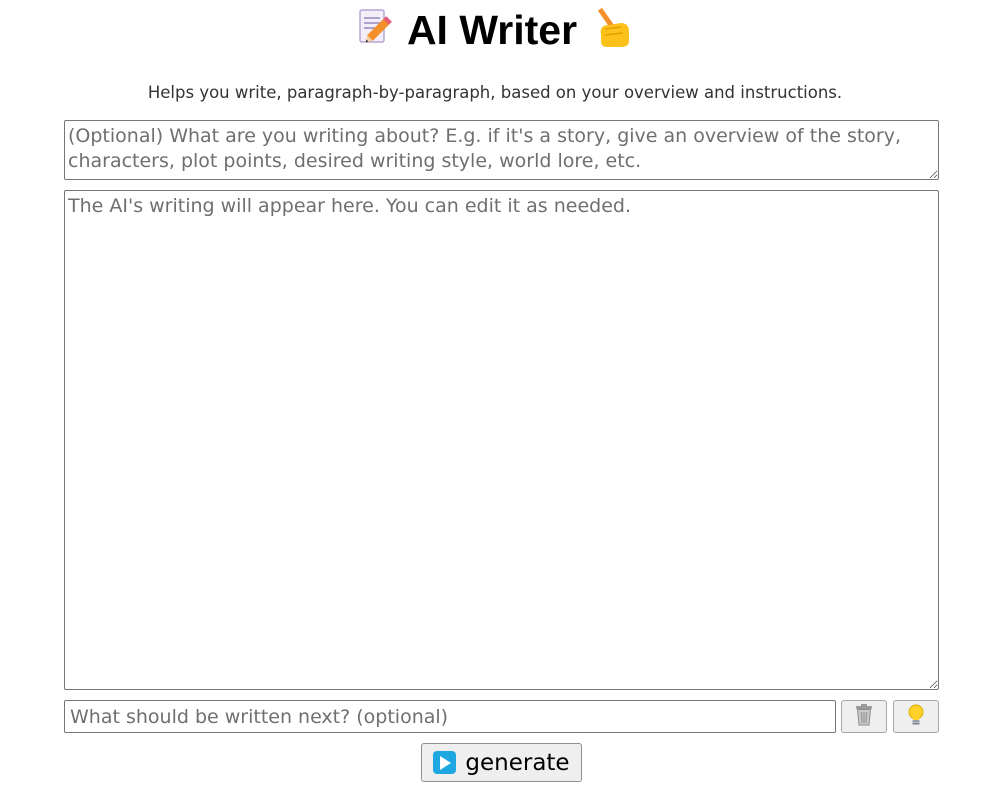 The height and width of the screenshot is (792, 990). I want to click on trash-can-icon, so click(864, 716).